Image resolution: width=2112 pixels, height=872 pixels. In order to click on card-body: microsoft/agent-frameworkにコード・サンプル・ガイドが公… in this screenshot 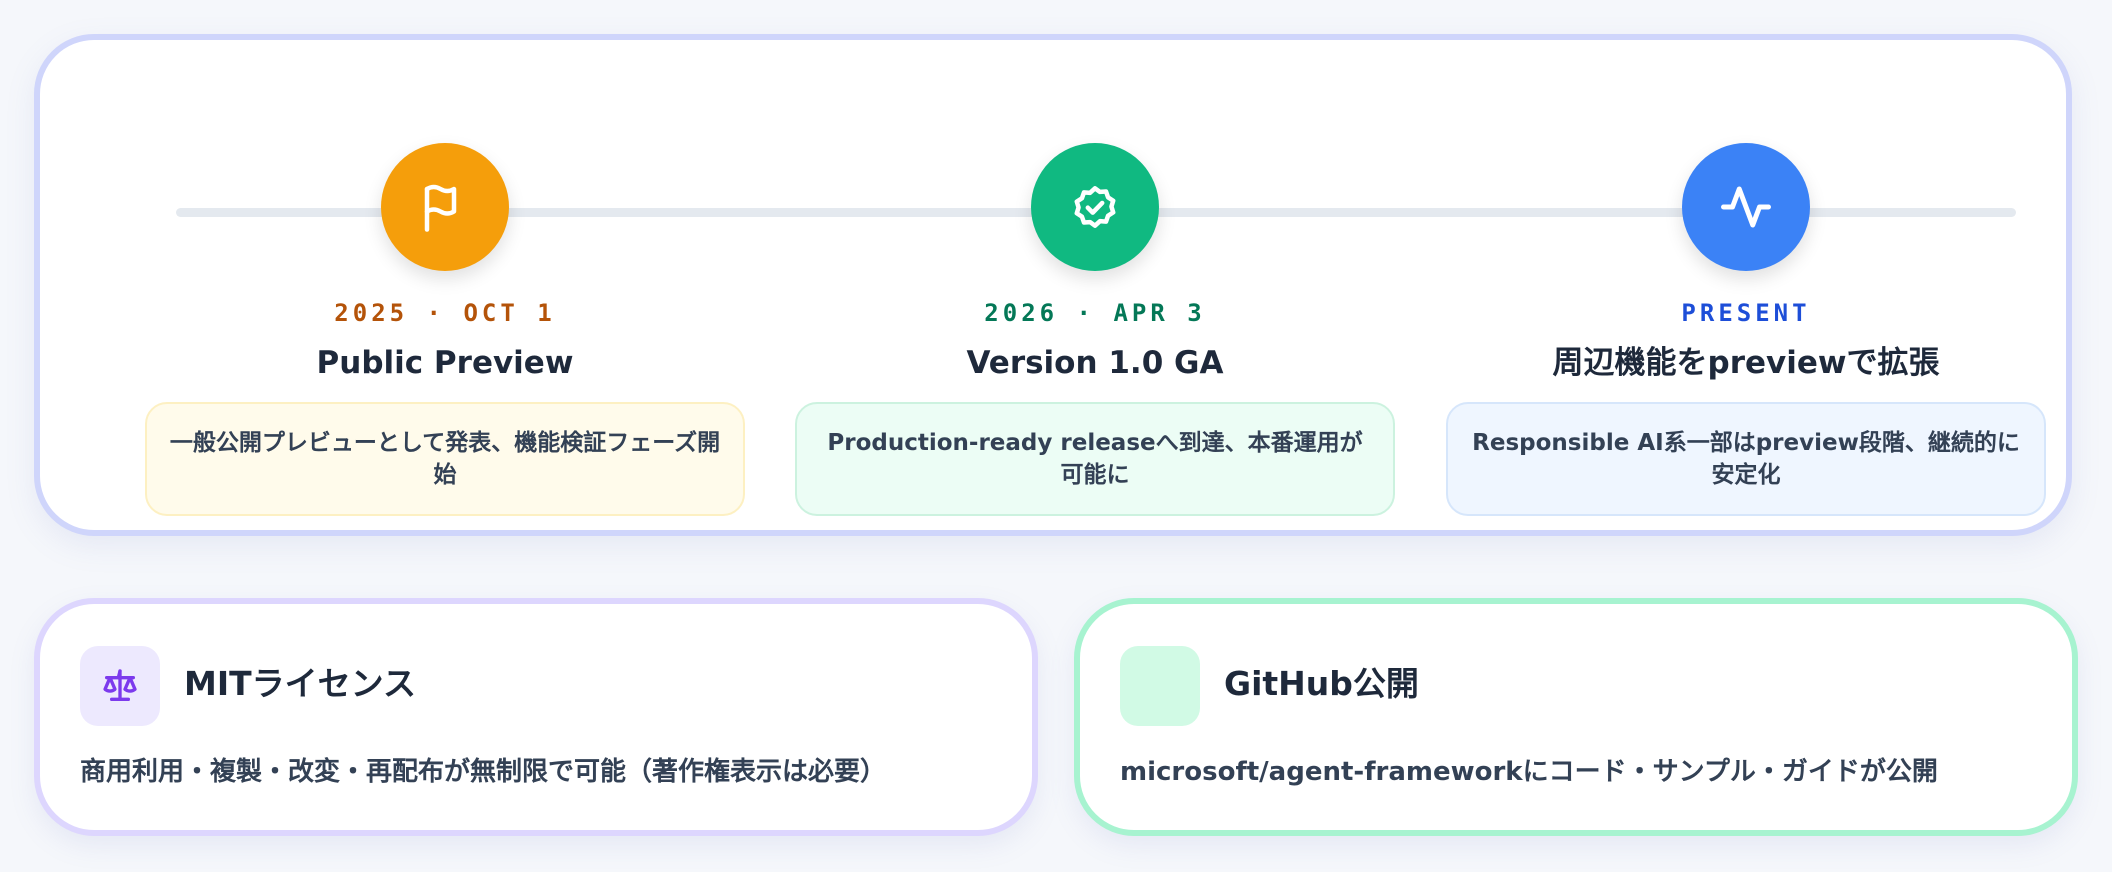, I will do `click(1529, 772)`.